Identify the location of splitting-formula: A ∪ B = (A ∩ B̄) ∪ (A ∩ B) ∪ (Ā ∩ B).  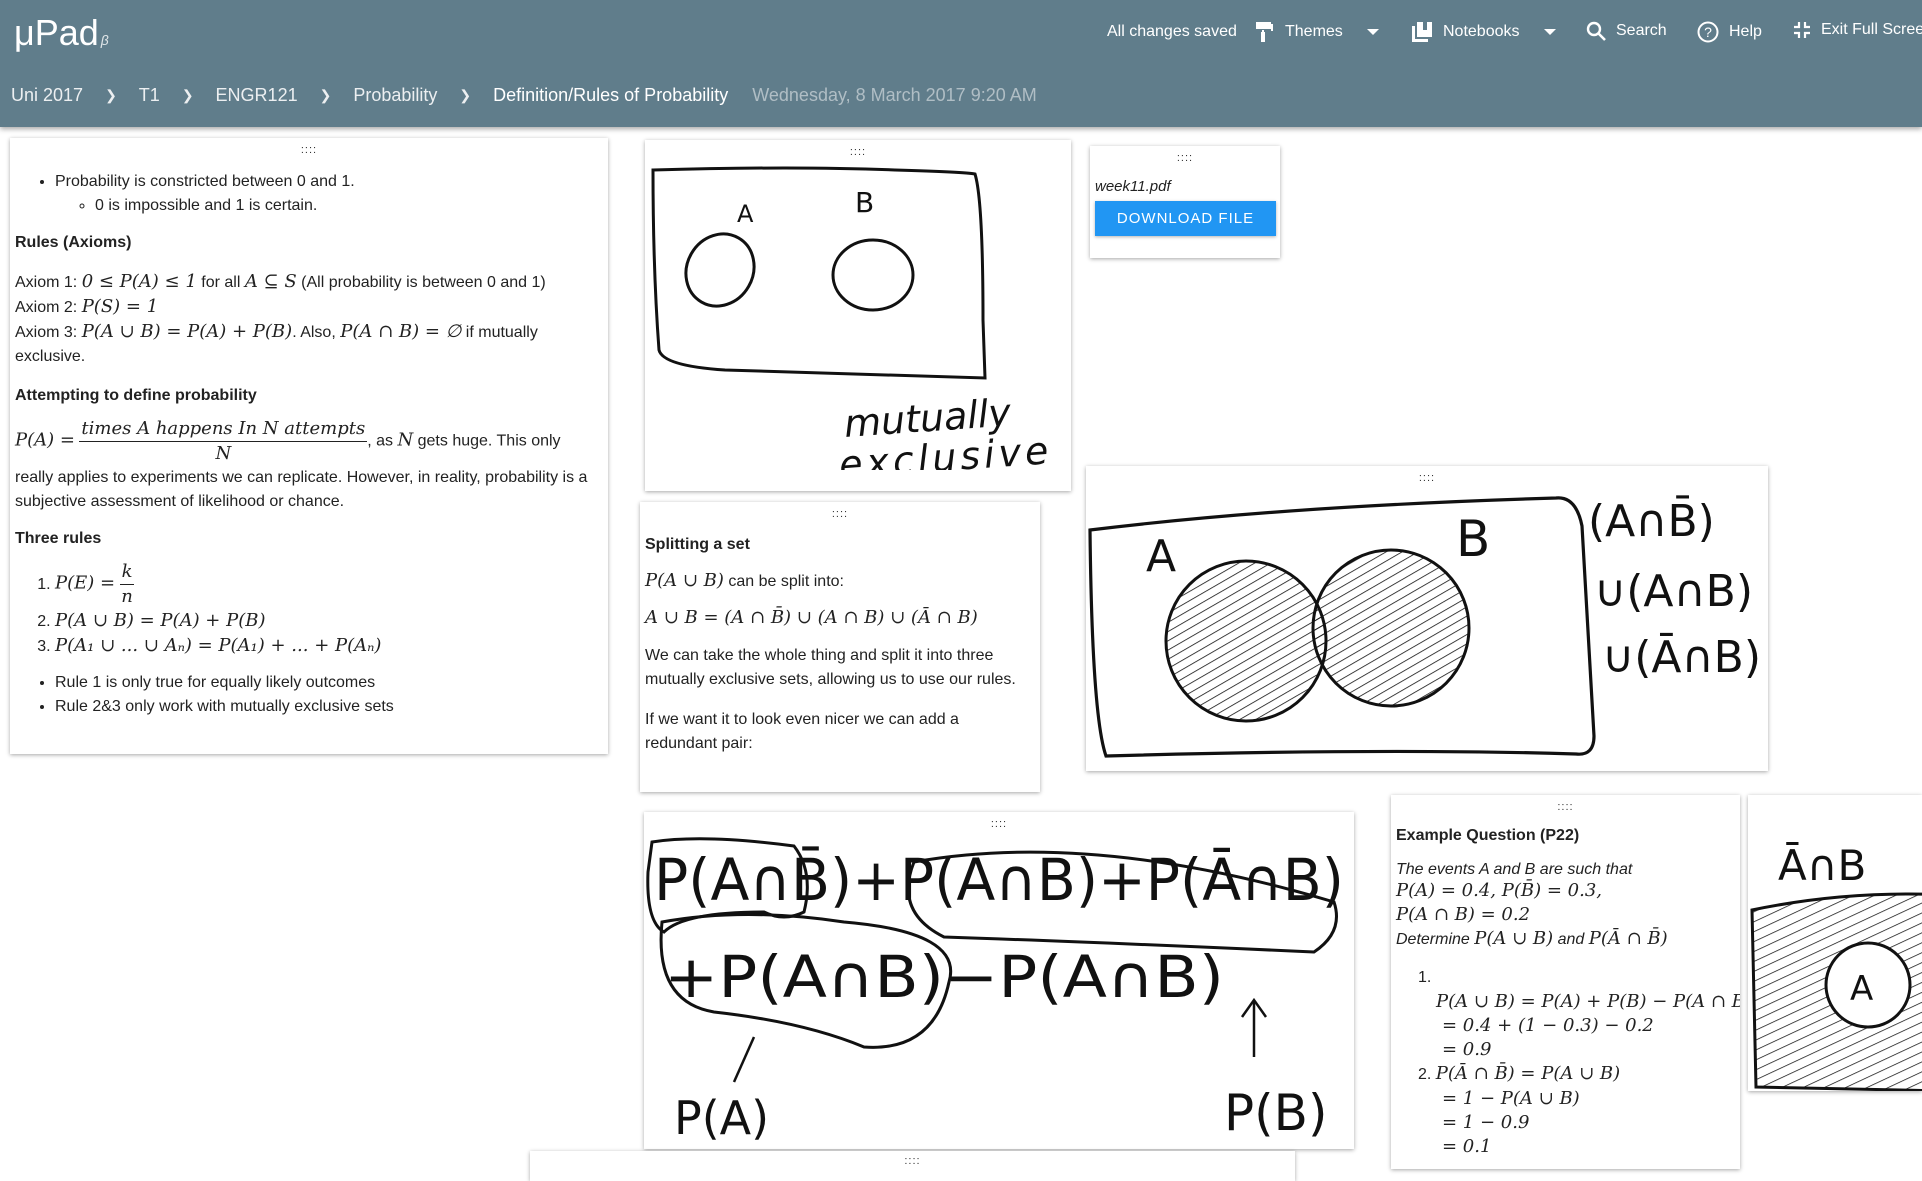
(811, 617).